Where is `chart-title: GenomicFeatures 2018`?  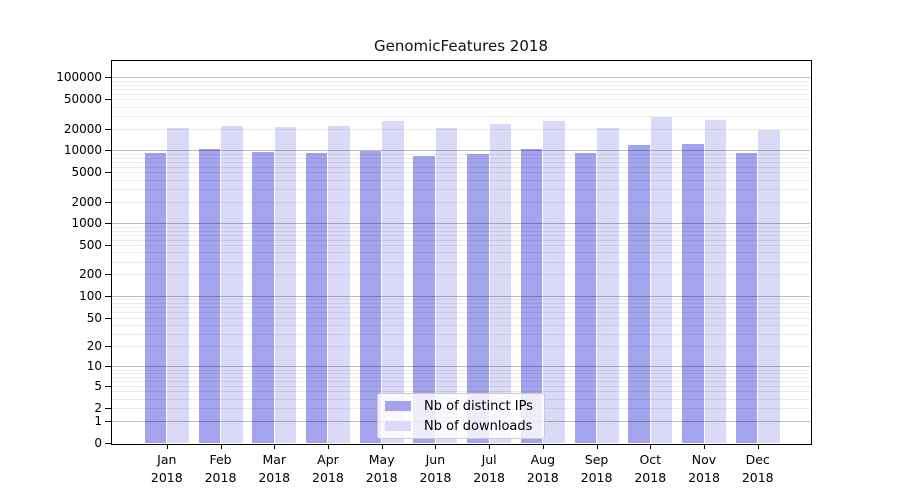 chart-title: GenomicFeatures 2018 is located at coordinates (460, 46).